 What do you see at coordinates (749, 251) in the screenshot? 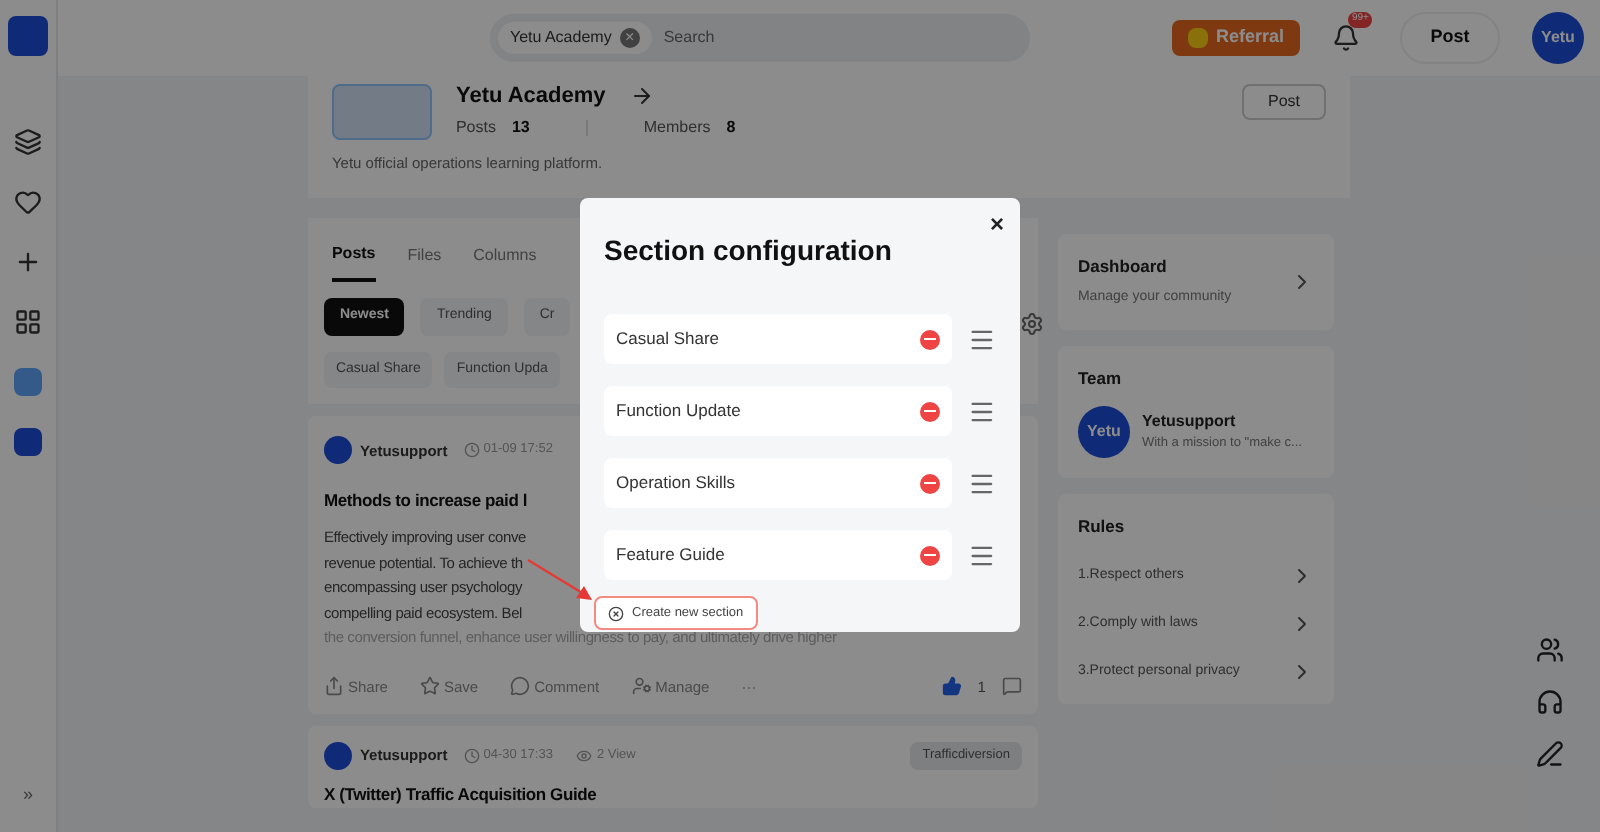
I see `dialog-title: Section configuration` at bounding box center [749, 251].